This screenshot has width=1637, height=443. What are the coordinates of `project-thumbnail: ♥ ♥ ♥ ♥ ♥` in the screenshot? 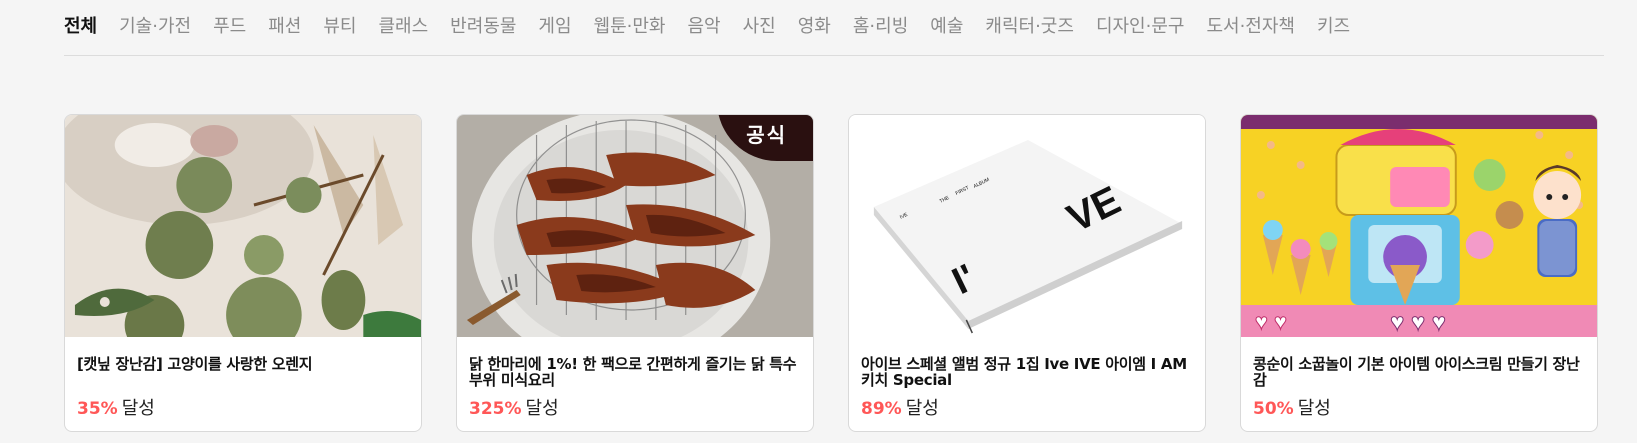 It's located at (1419, 226).